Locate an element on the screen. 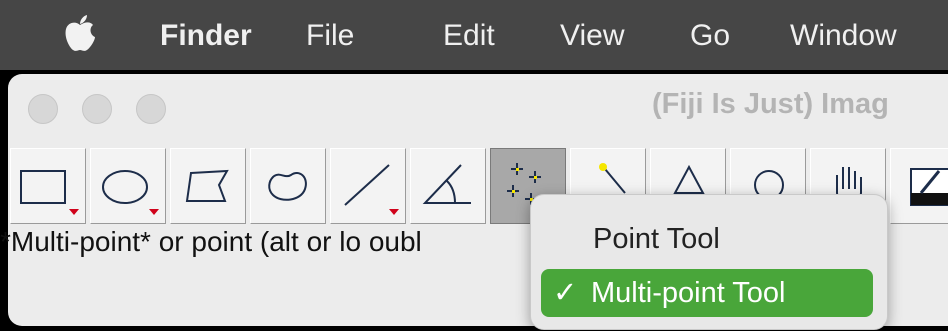  menu-view: View is located at coordinates (592, 36).